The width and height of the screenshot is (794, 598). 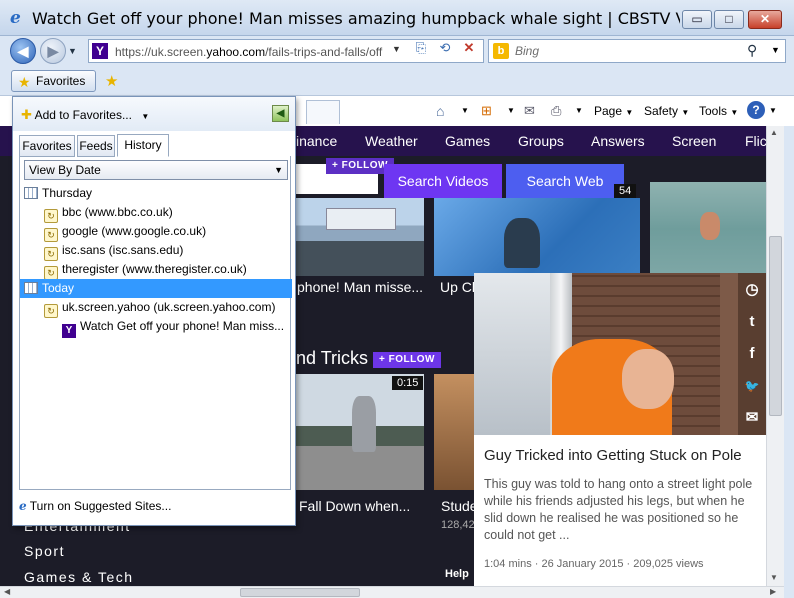 I want to click on history-item: ↻ bbc (www.bbc.co.uk), so click(x=156, y=213).